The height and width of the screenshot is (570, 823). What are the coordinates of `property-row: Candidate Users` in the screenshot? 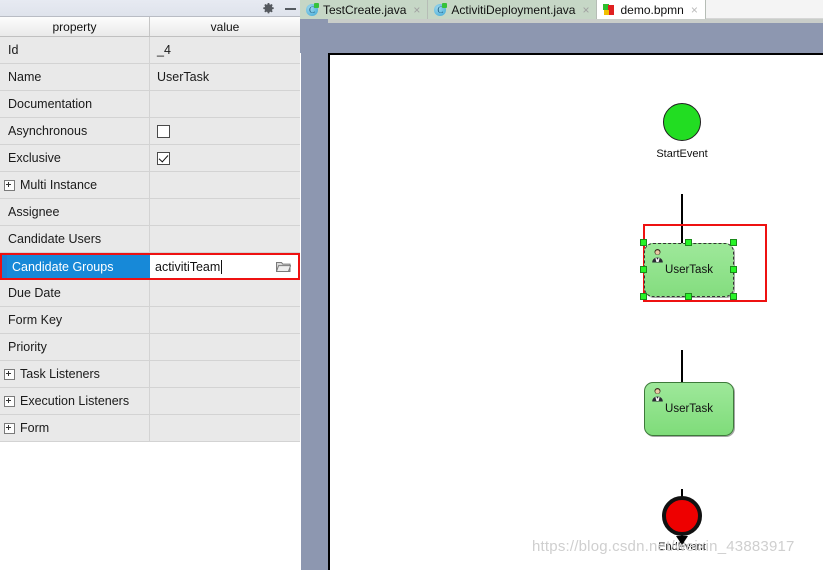 It's located at (150, 239).